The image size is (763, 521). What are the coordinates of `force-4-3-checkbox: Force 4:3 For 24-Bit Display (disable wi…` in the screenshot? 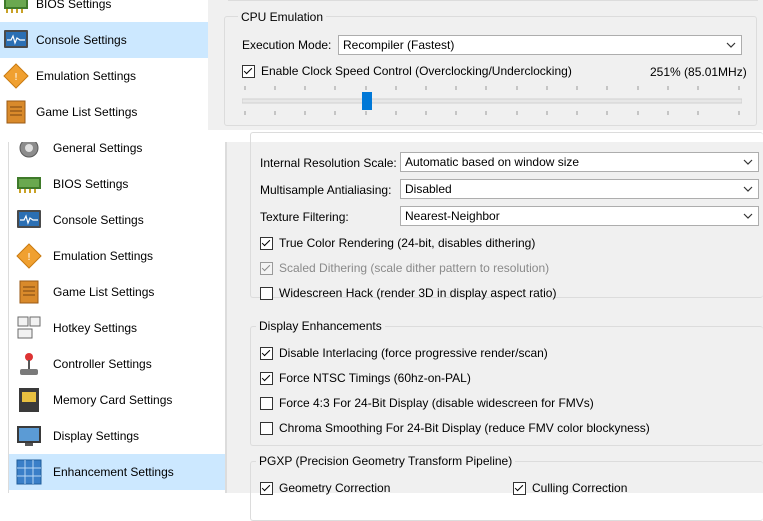 It's located at (427, 403).